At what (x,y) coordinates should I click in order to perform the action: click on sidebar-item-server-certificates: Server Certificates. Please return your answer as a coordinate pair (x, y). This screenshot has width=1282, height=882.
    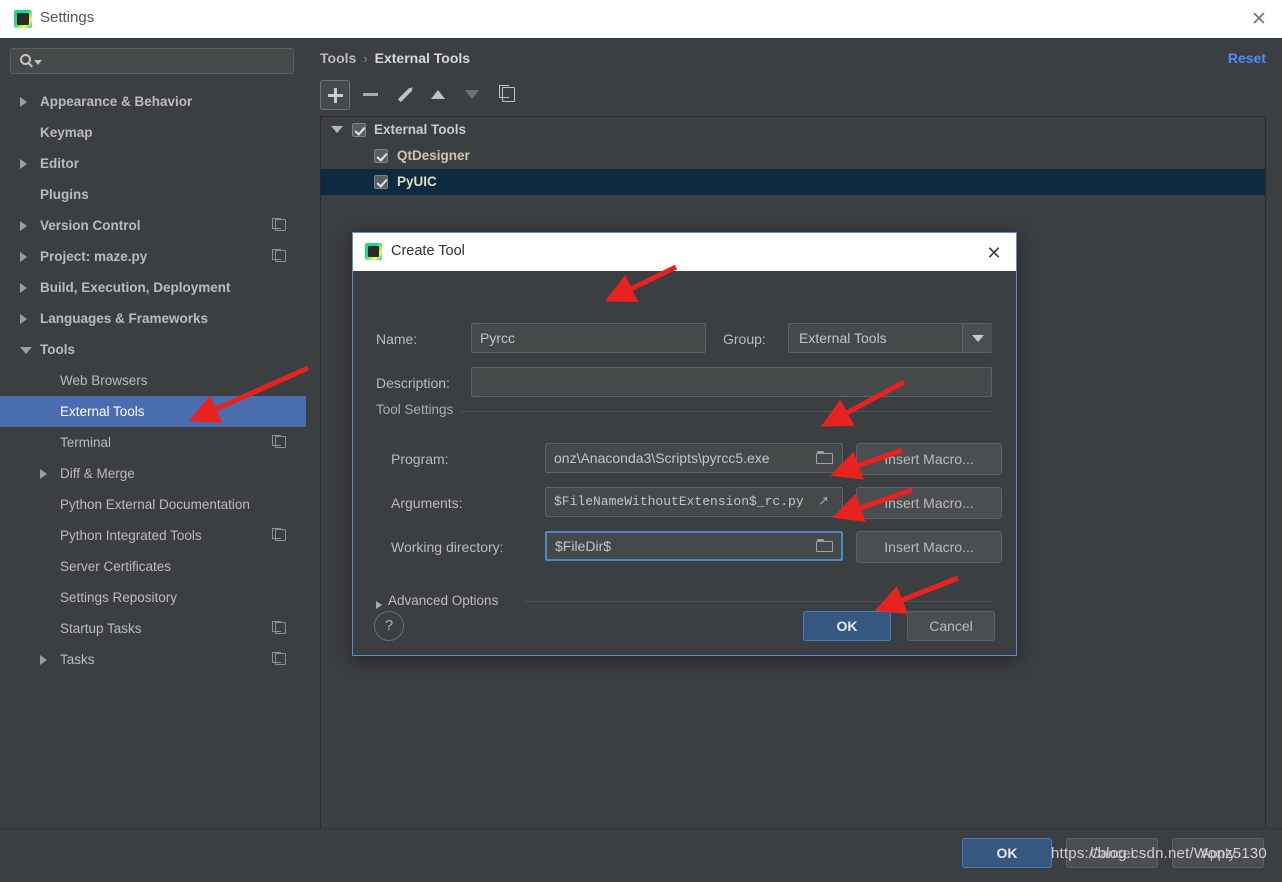
    Looking at the image, I should click on (153, 566).